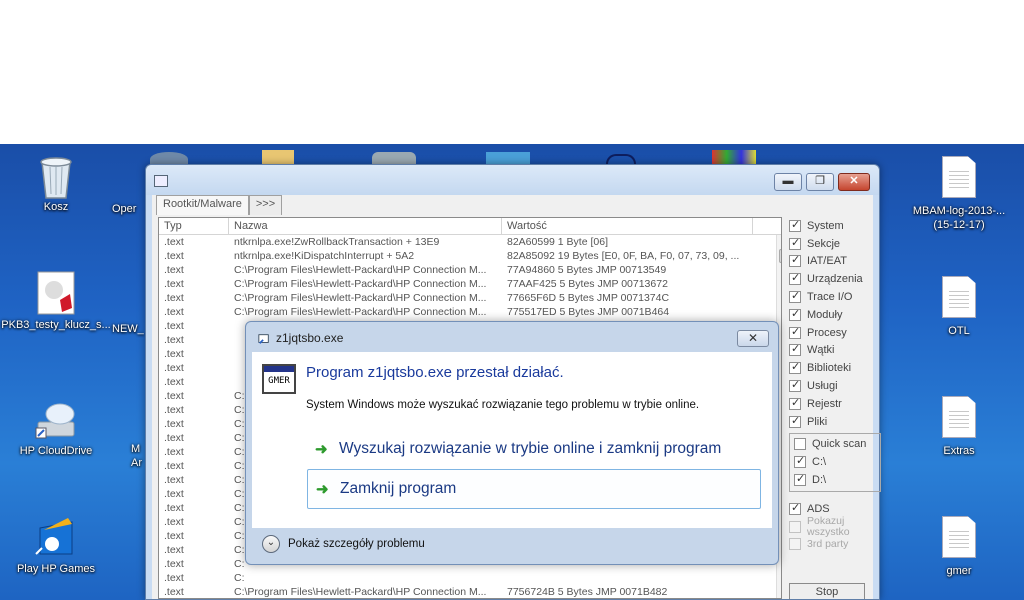 The width and height of the screenshot is (1024, 600). What do you see at coordinates (835, 244) in the screenshot?
I see `option-checkbox: Sekcje` at bounding box center [835, 244].